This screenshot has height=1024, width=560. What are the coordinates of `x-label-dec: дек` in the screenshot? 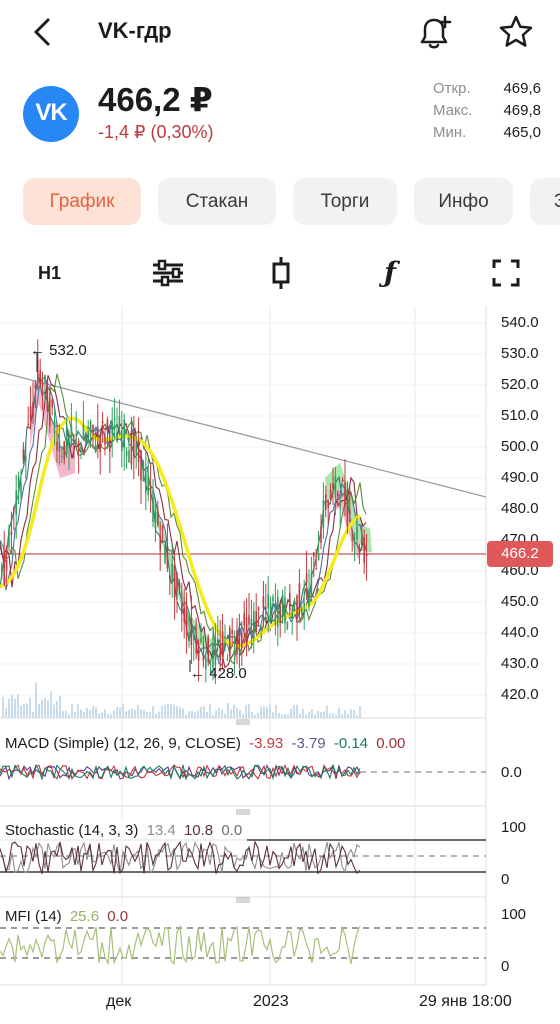 It's located at (119, 1001).